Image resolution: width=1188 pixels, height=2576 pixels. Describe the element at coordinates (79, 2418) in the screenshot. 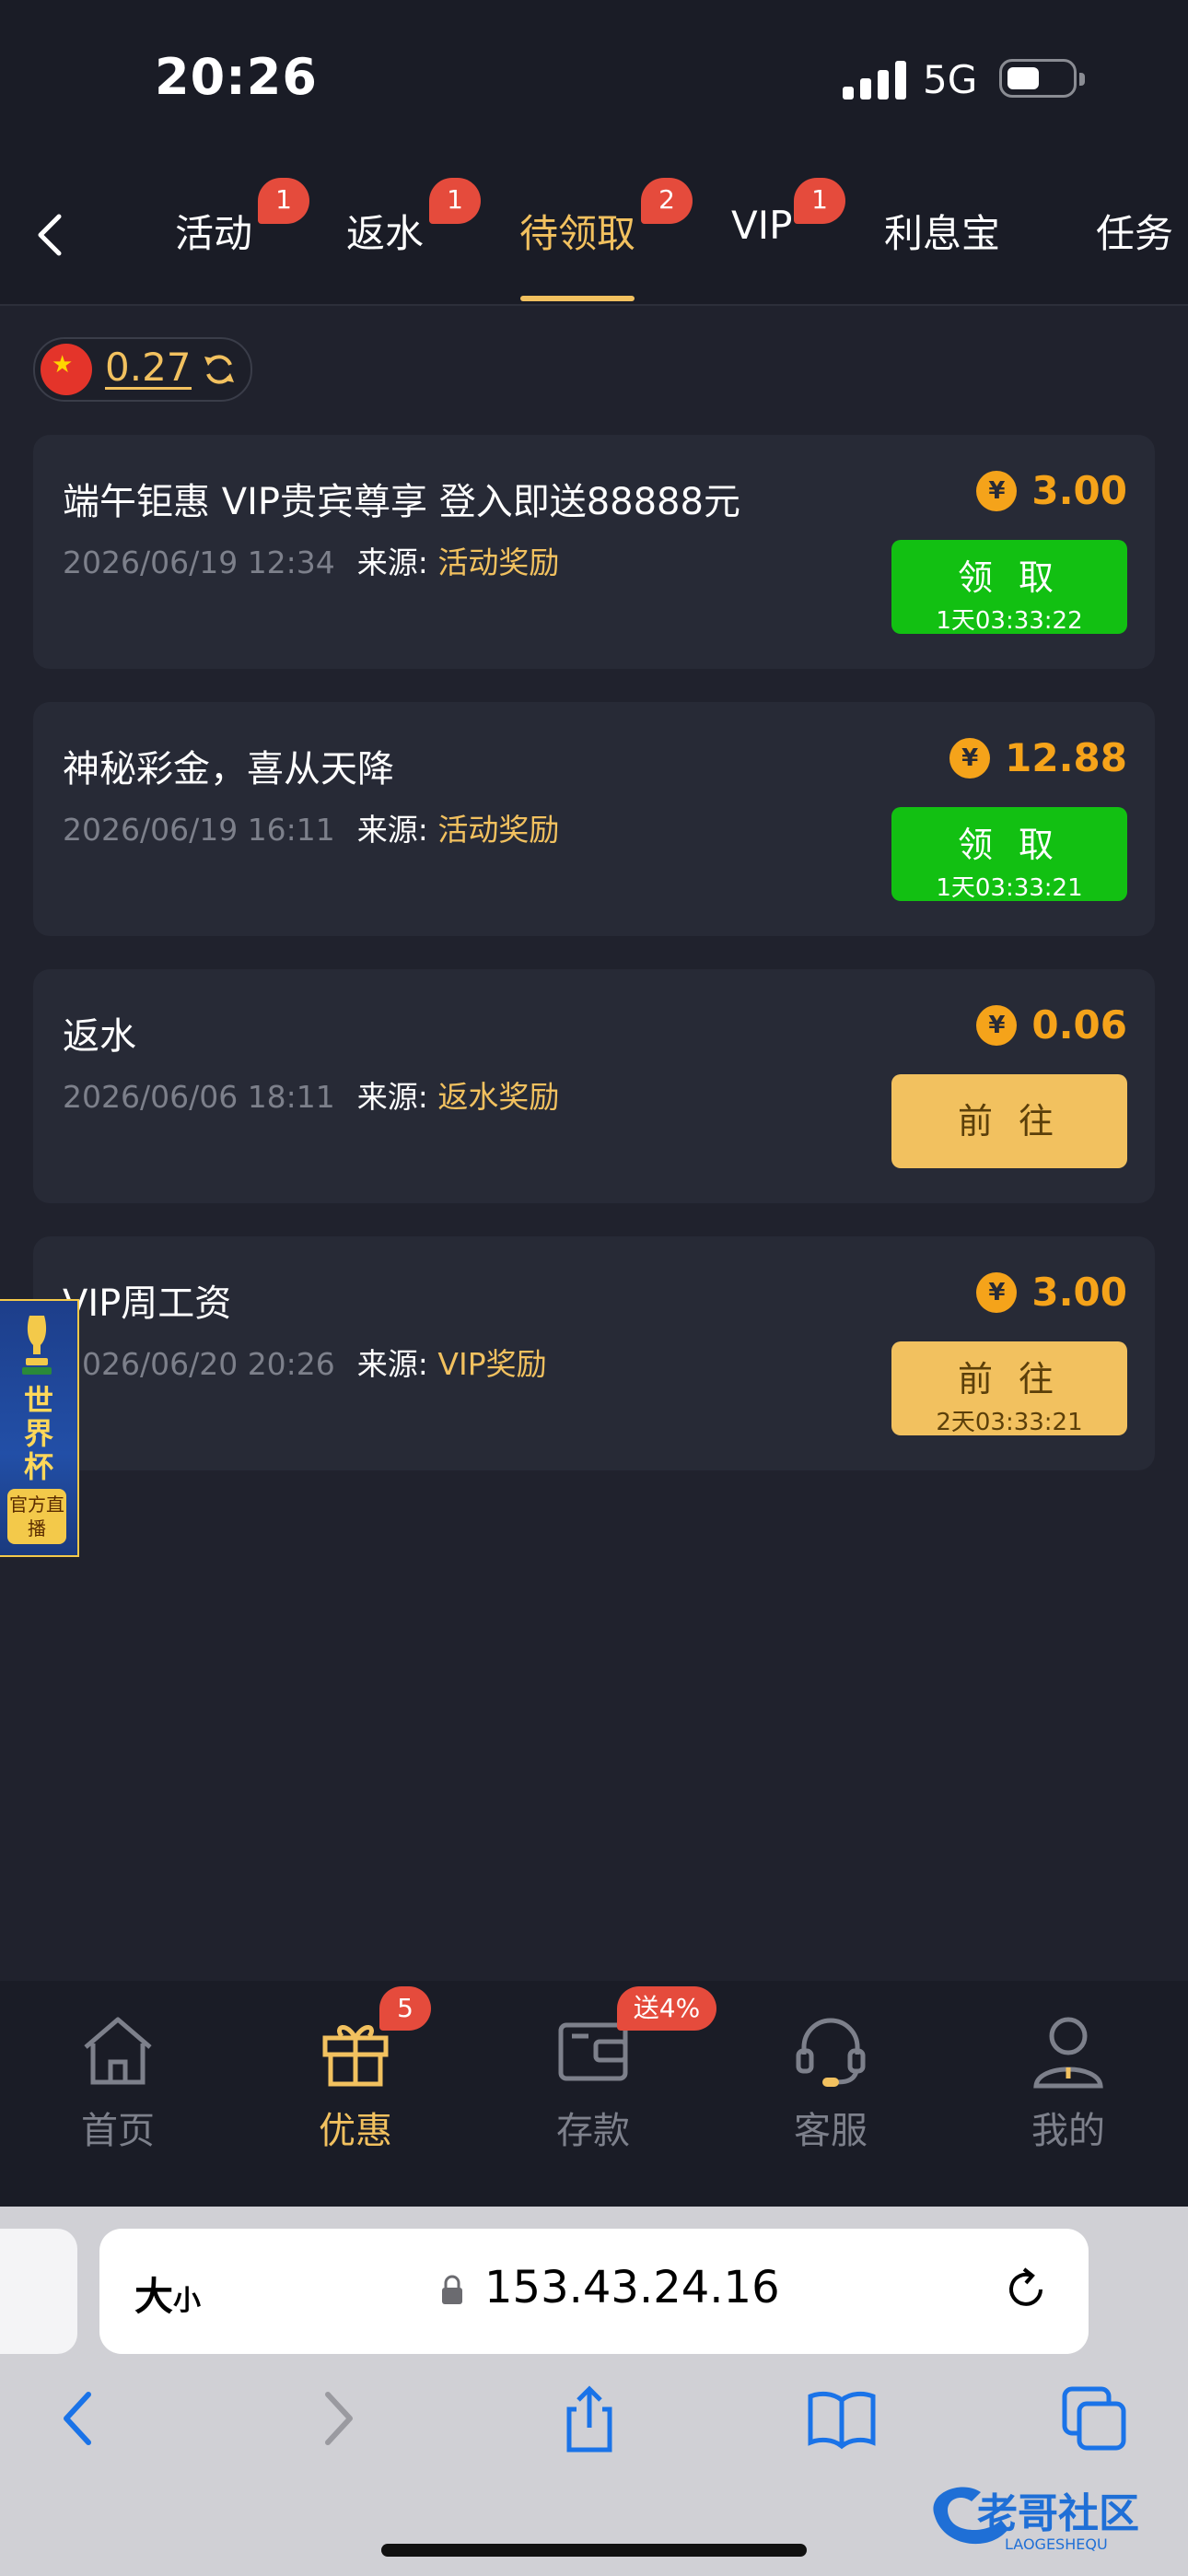

I see `browser-back-icon` at that location.